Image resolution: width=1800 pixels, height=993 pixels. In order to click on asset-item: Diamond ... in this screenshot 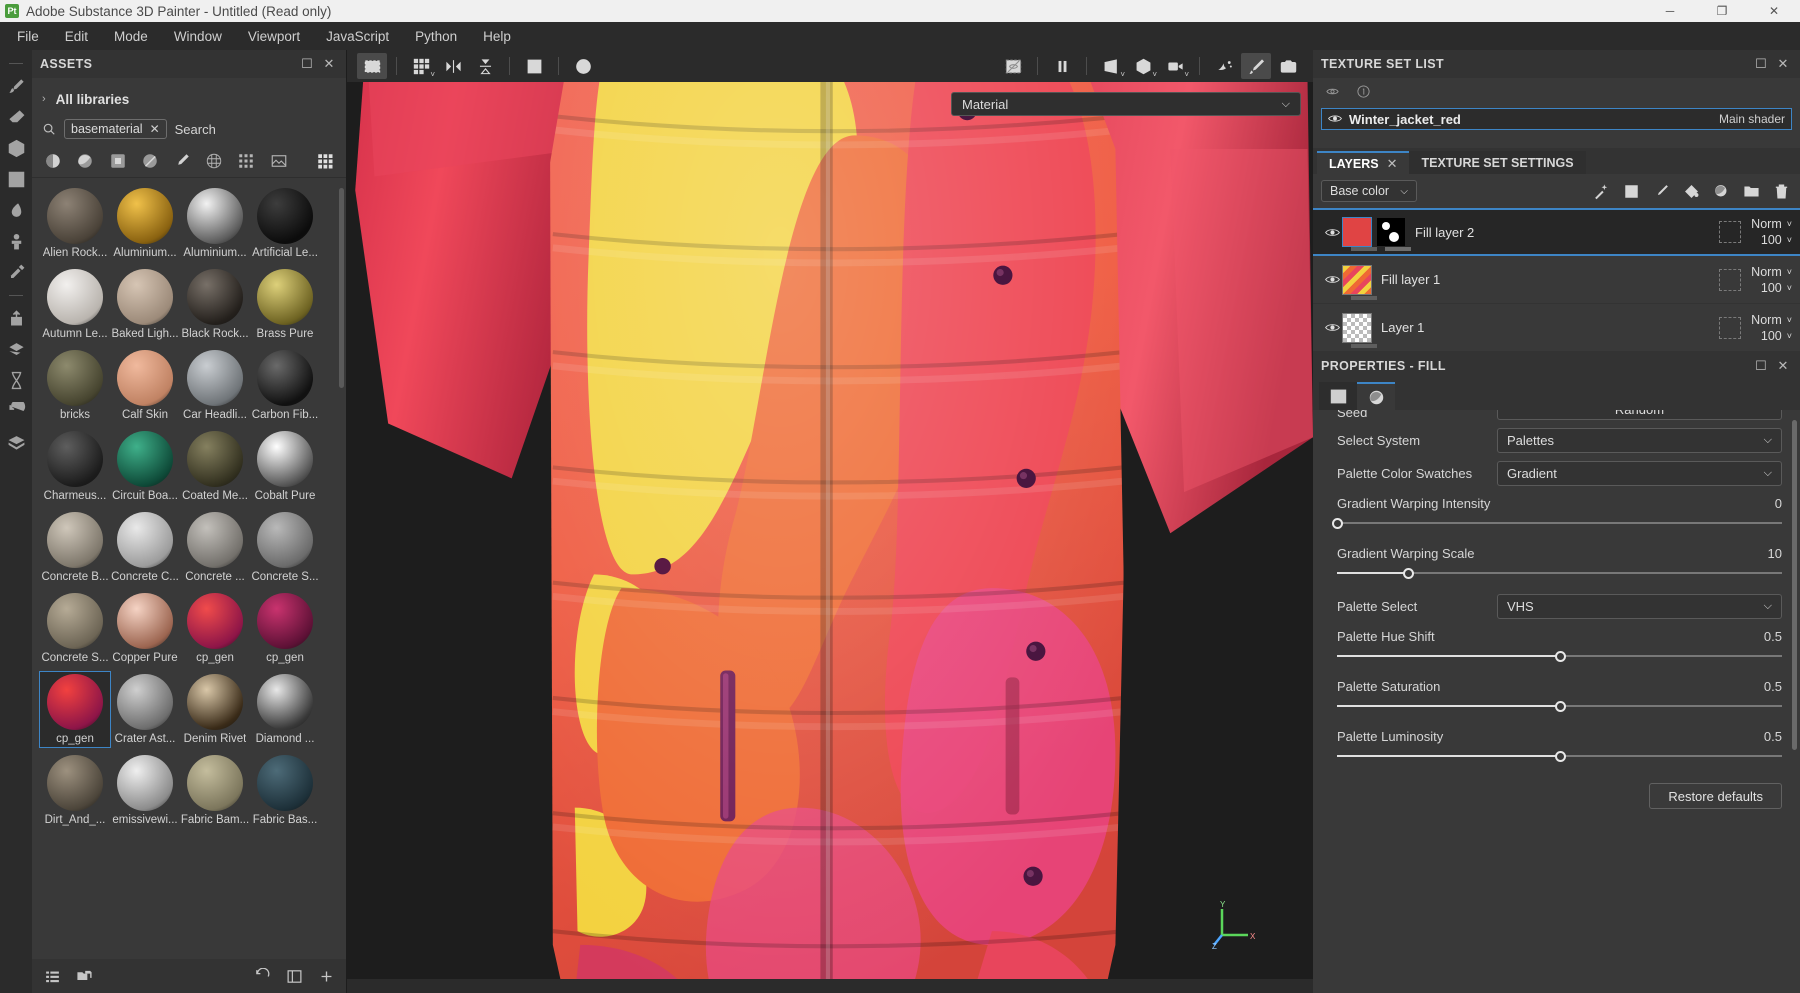, I will do `click(285, 709)`.